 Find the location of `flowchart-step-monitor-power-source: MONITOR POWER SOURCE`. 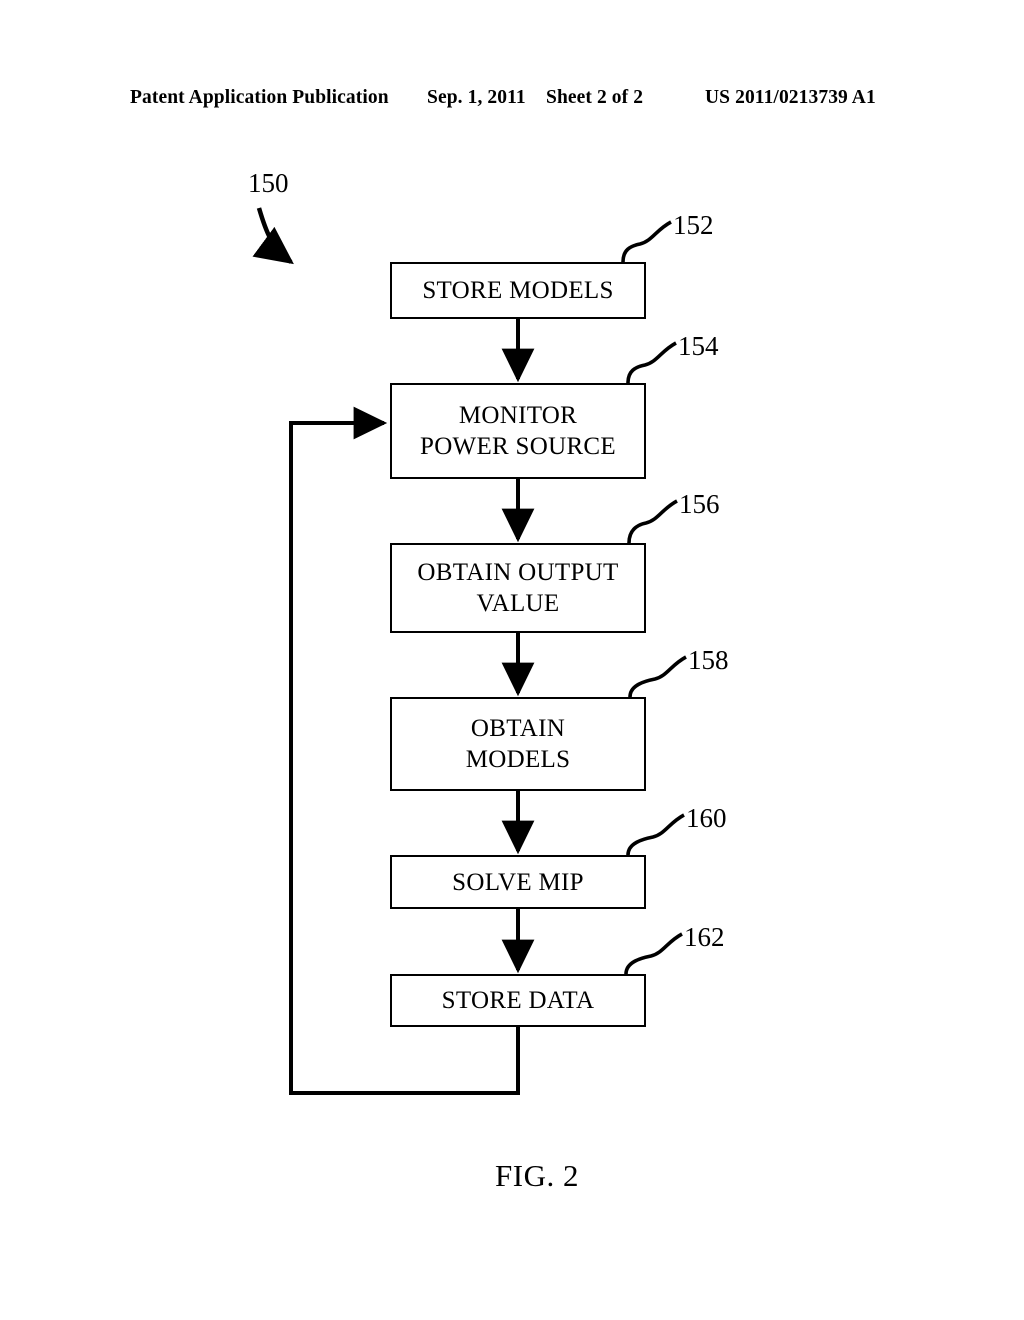

flowchart-step-monitor-power-source: MONITOR POWER SOURCE is located at coordinates (518, 431).